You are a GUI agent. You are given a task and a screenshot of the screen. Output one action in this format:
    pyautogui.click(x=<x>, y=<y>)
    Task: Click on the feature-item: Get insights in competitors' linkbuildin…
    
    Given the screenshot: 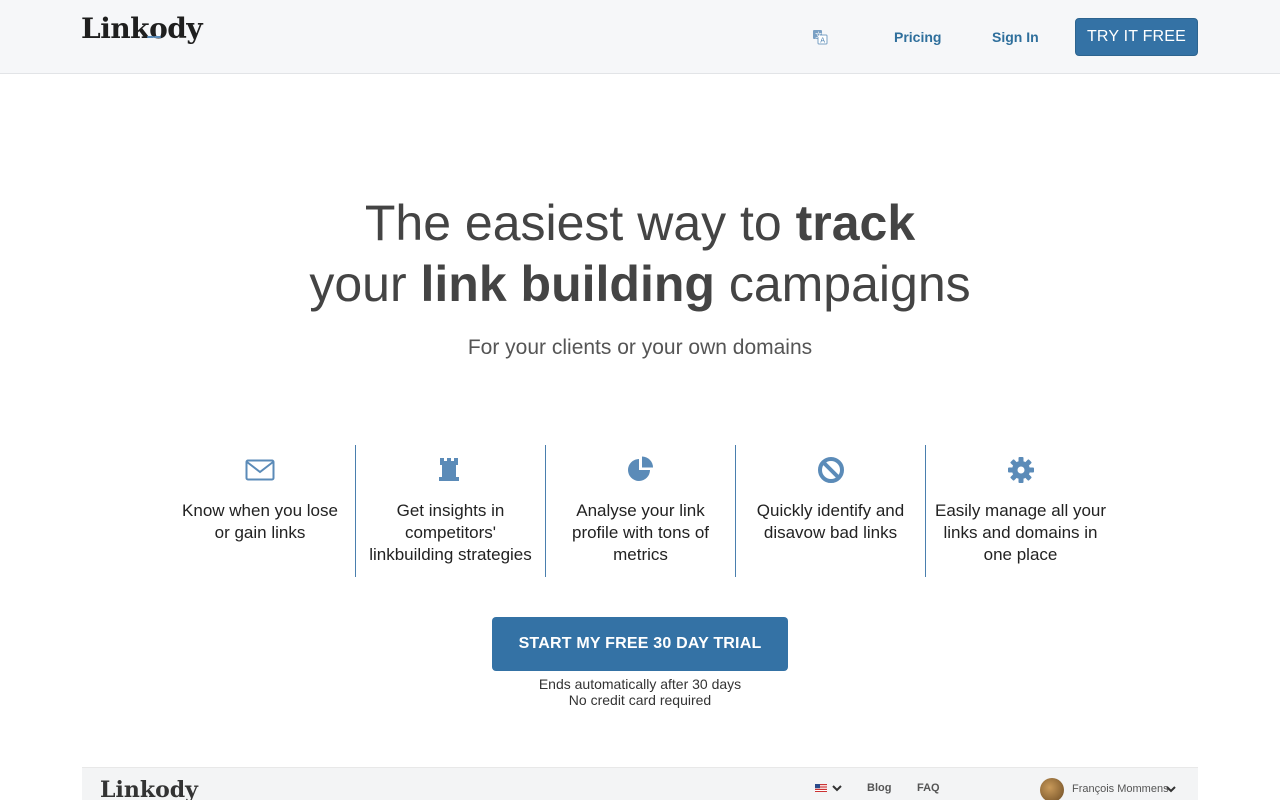 What is the action you would take?
    pyautogui.click(x=450, y=511)
    